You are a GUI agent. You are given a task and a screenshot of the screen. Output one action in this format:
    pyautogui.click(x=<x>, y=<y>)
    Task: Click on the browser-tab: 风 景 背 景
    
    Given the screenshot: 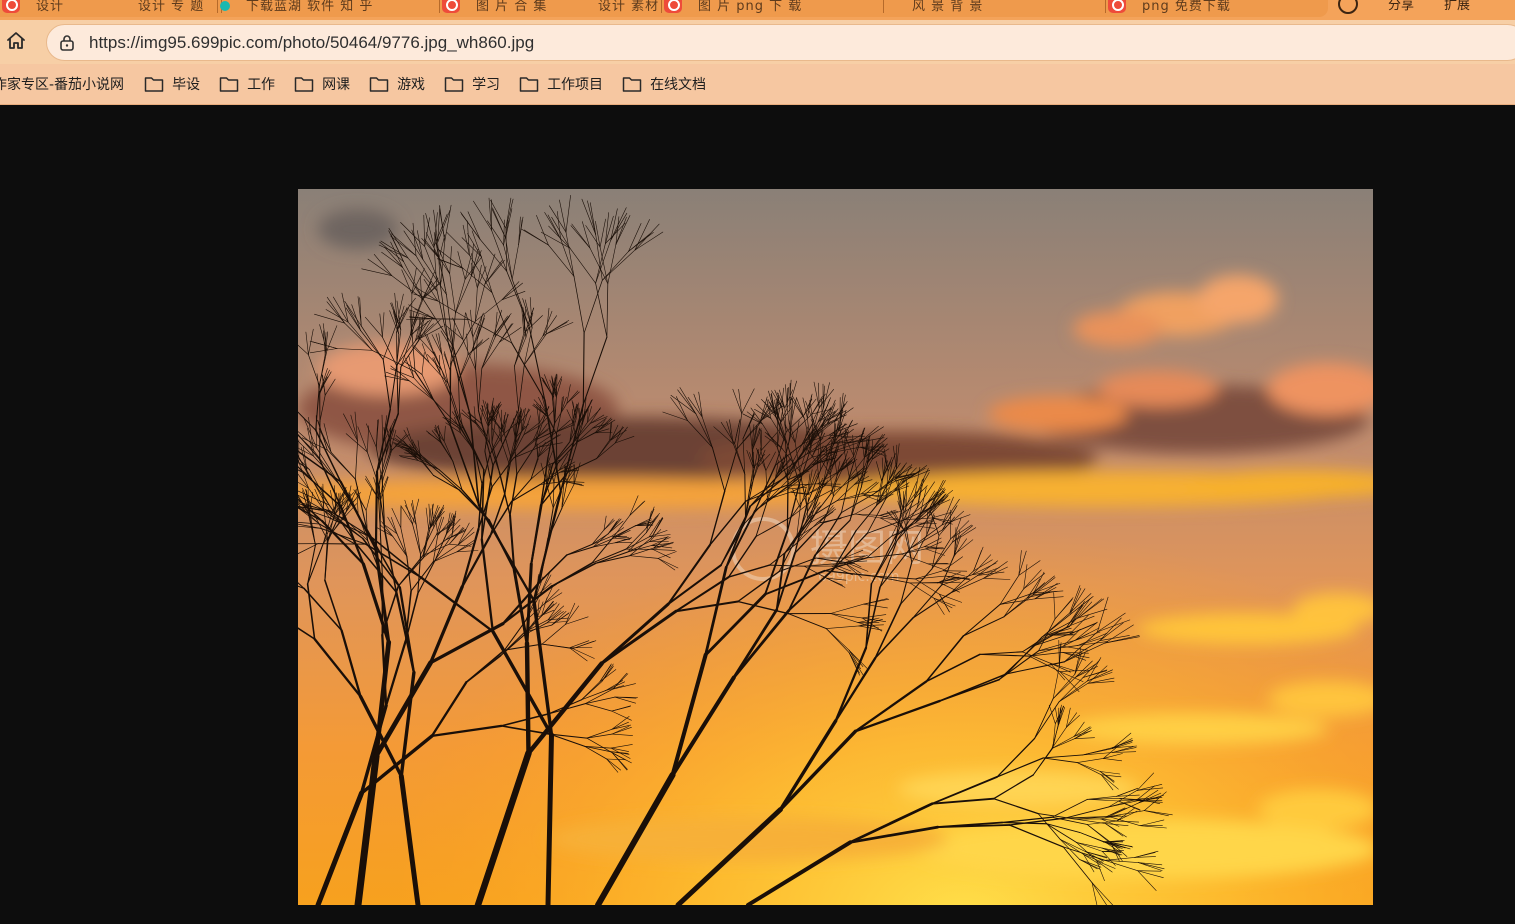 What is the action you would take?
    pyautogui.click(x=995, y=7)
    